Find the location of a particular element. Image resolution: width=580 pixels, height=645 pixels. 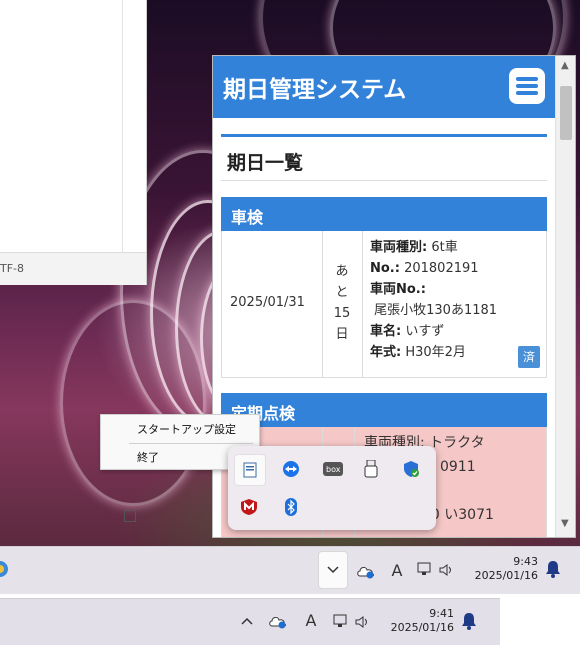

remaining-days: あ と 15 日 is located at coordinates (342, 303).